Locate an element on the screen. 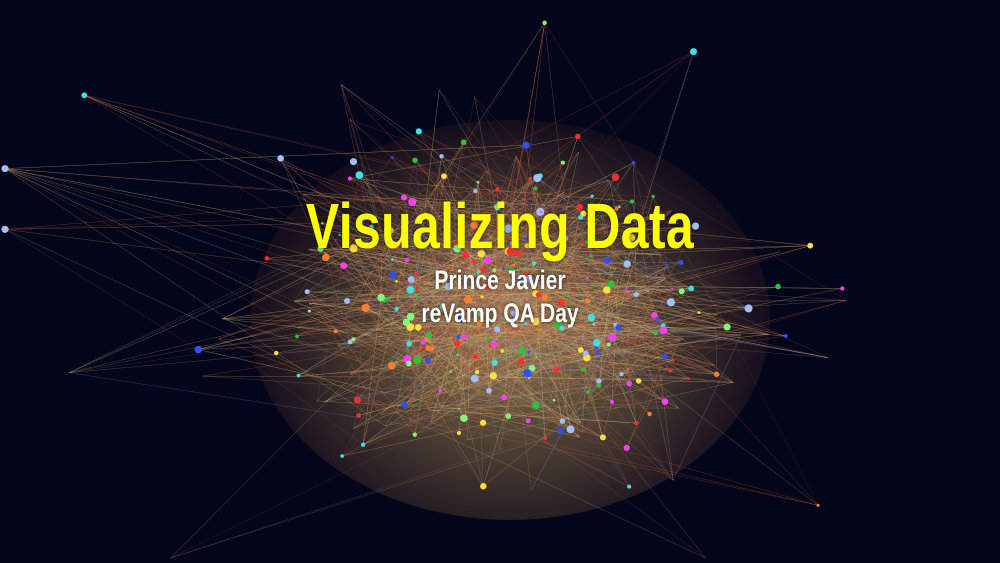 This screenshot has height=563, width=1000. author-name: Prince Javier is located at coordinates (500, 280).